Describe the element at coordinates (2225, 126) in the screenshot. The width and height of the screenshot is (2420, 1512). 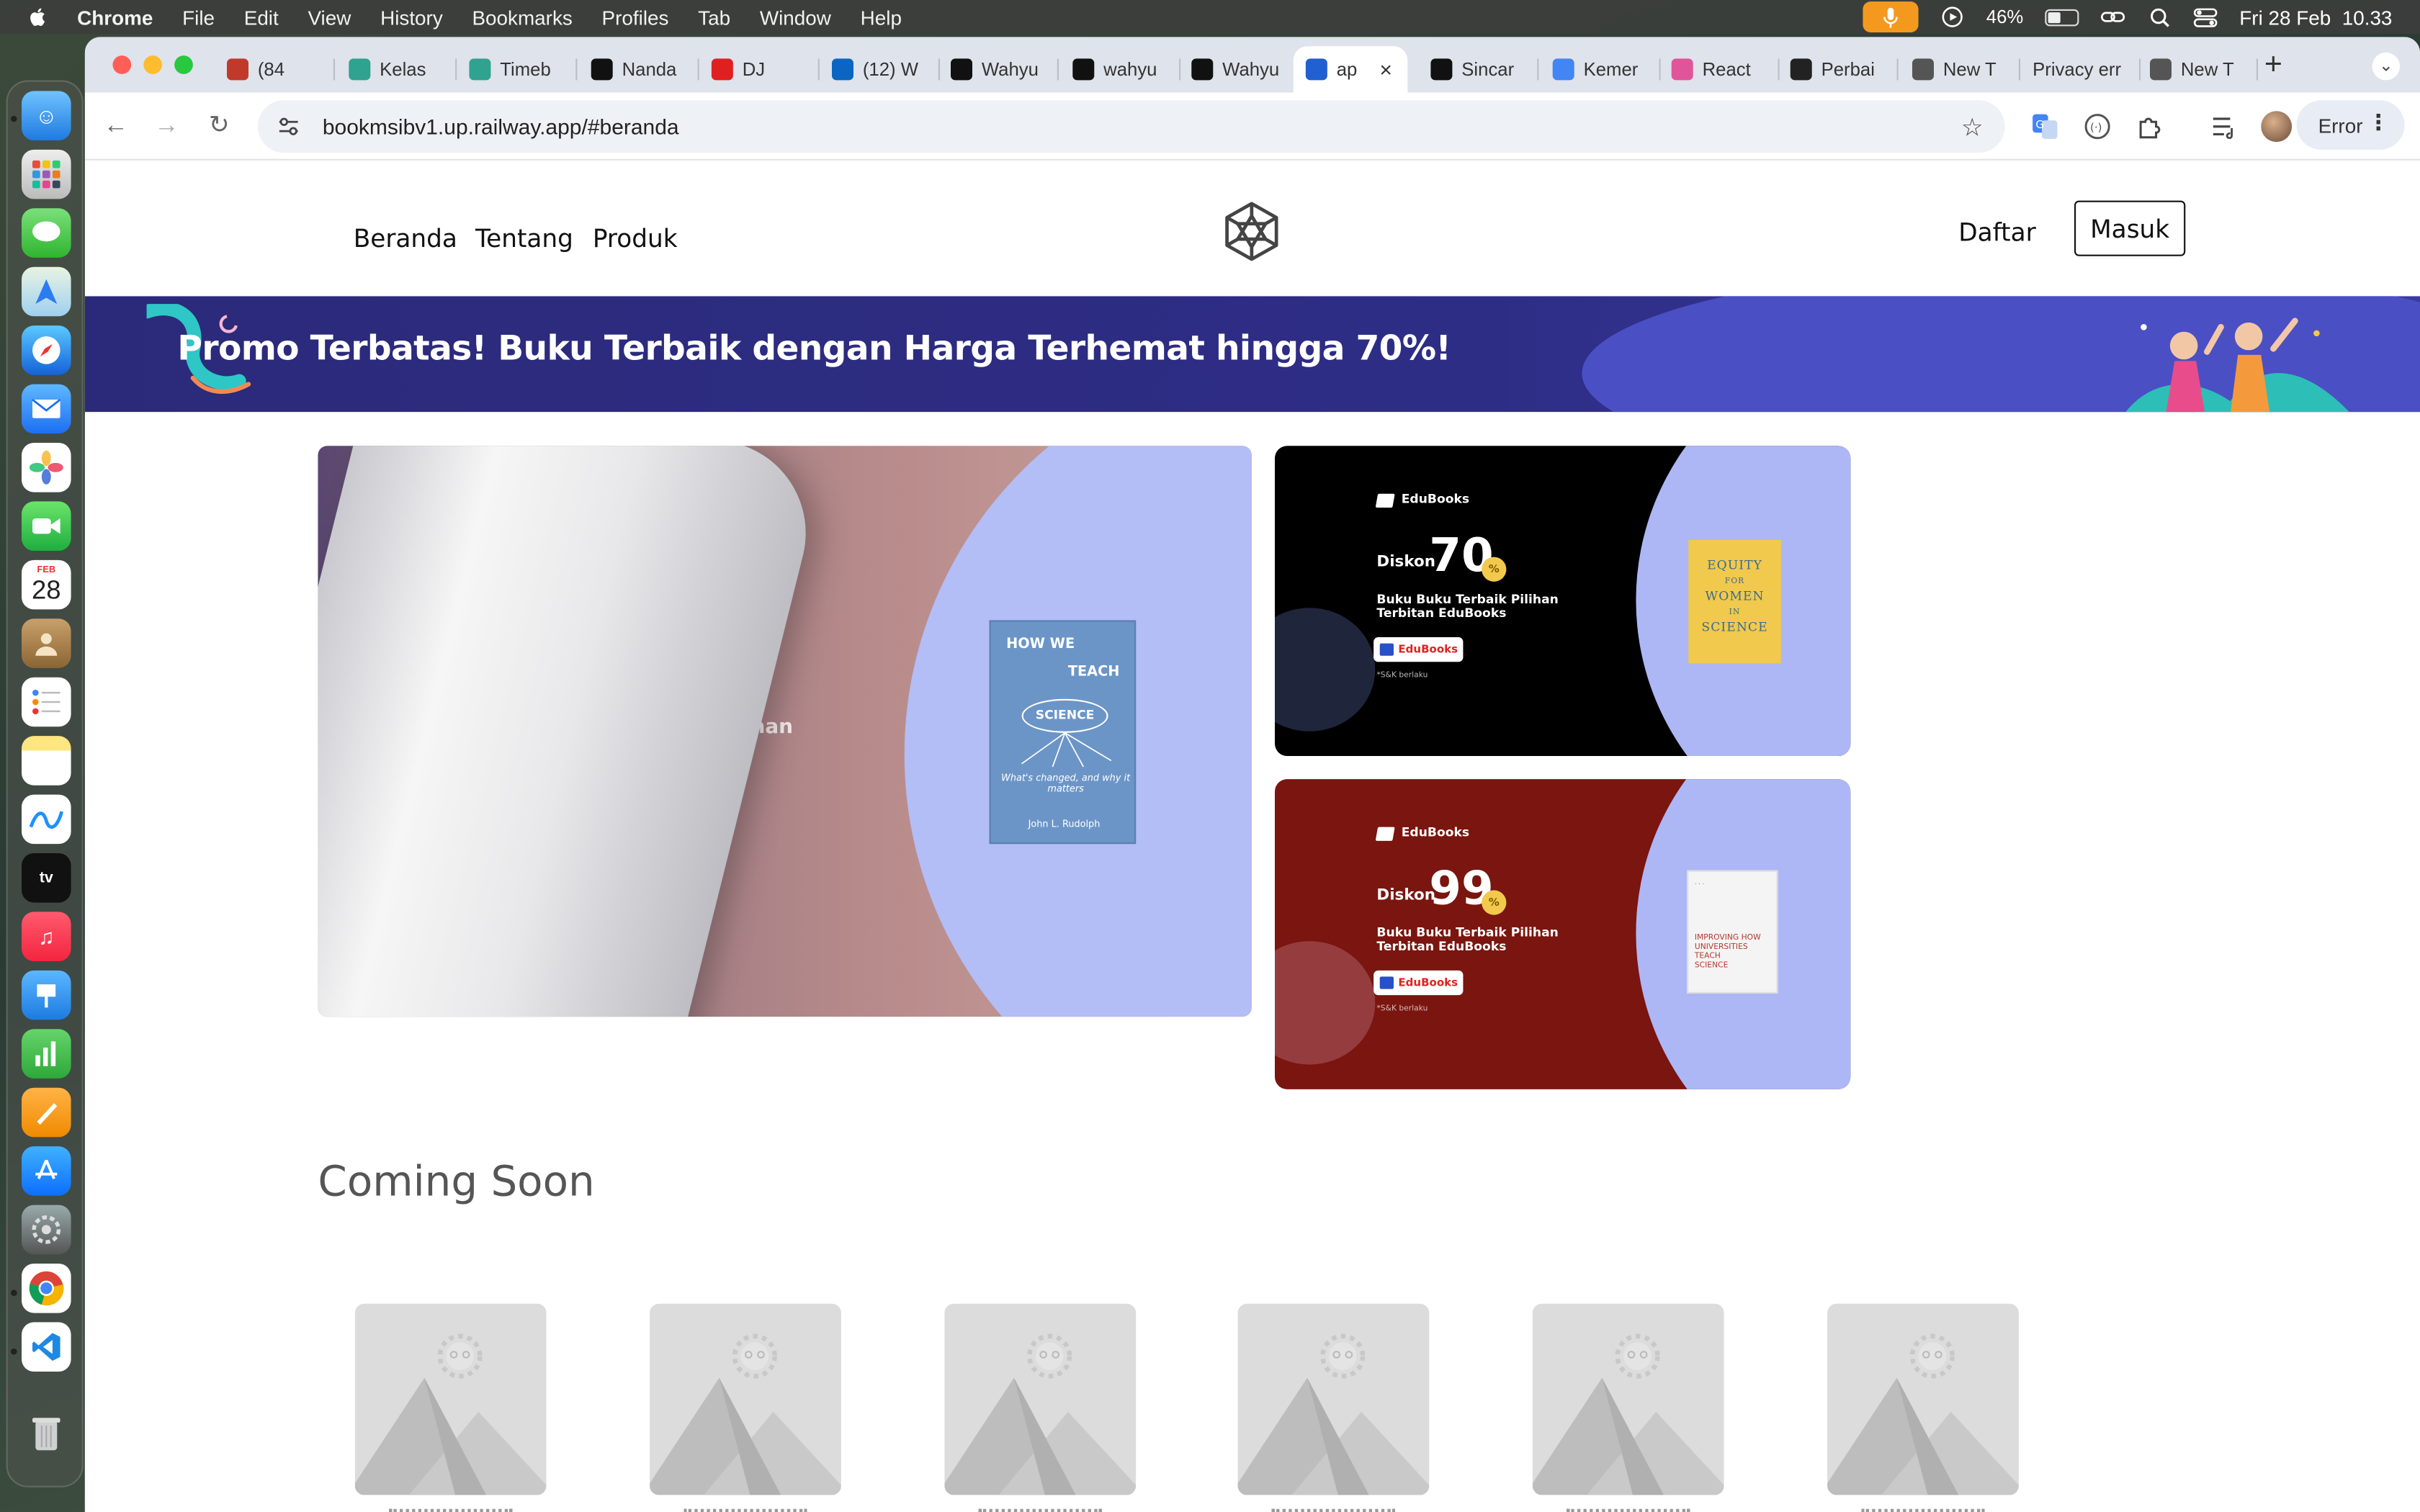
I see `media-controls-icon` at that location.